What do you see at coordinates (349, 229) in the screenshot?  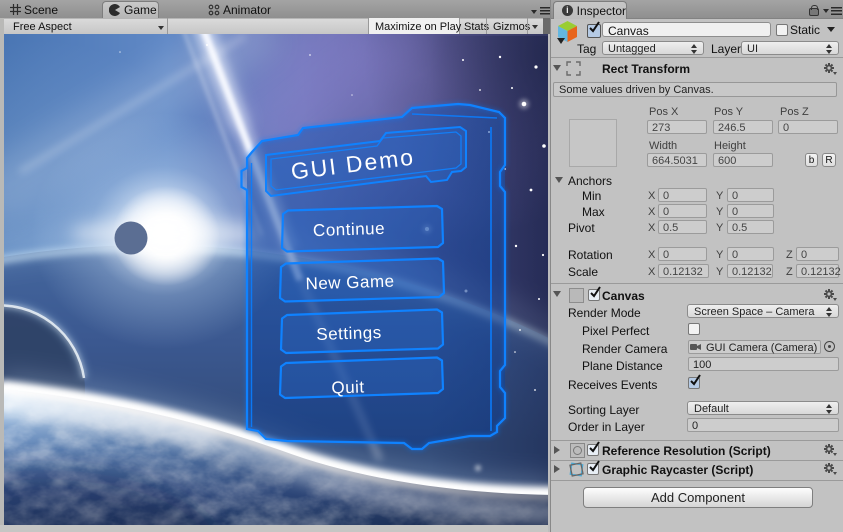 I see `svg-text: Continue` at bounding box center [349, 229].